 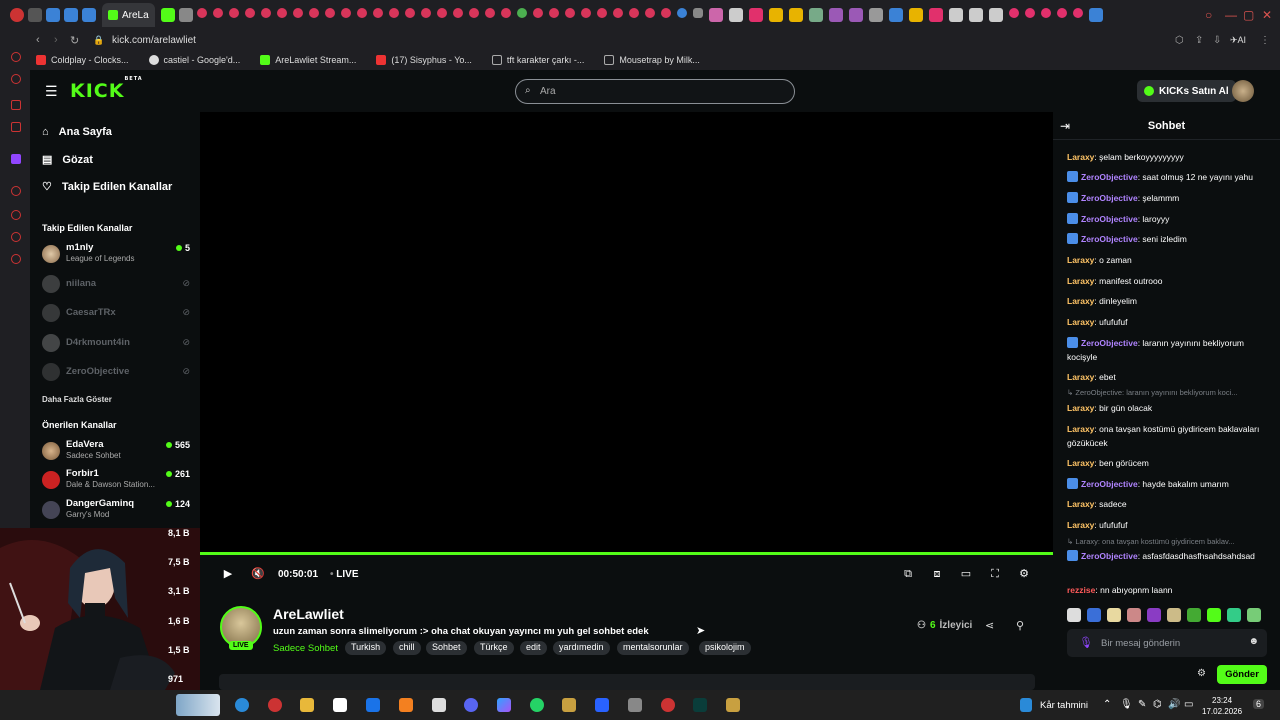 What do you see at coordinates (74, 40) in the screenshot?
I see `reload-icon: ↻` at bounding box center [74, 40].